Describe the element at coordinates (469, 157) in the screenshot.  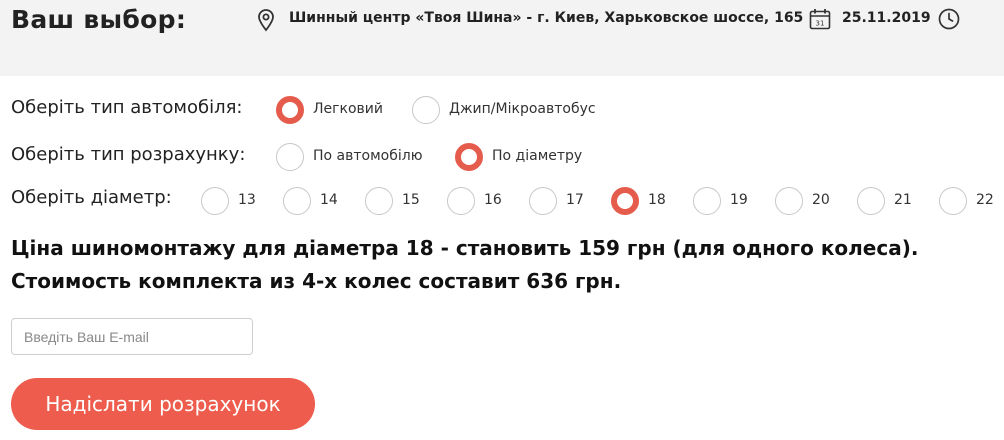
I see `radio-calc-by-diameter` at that location.